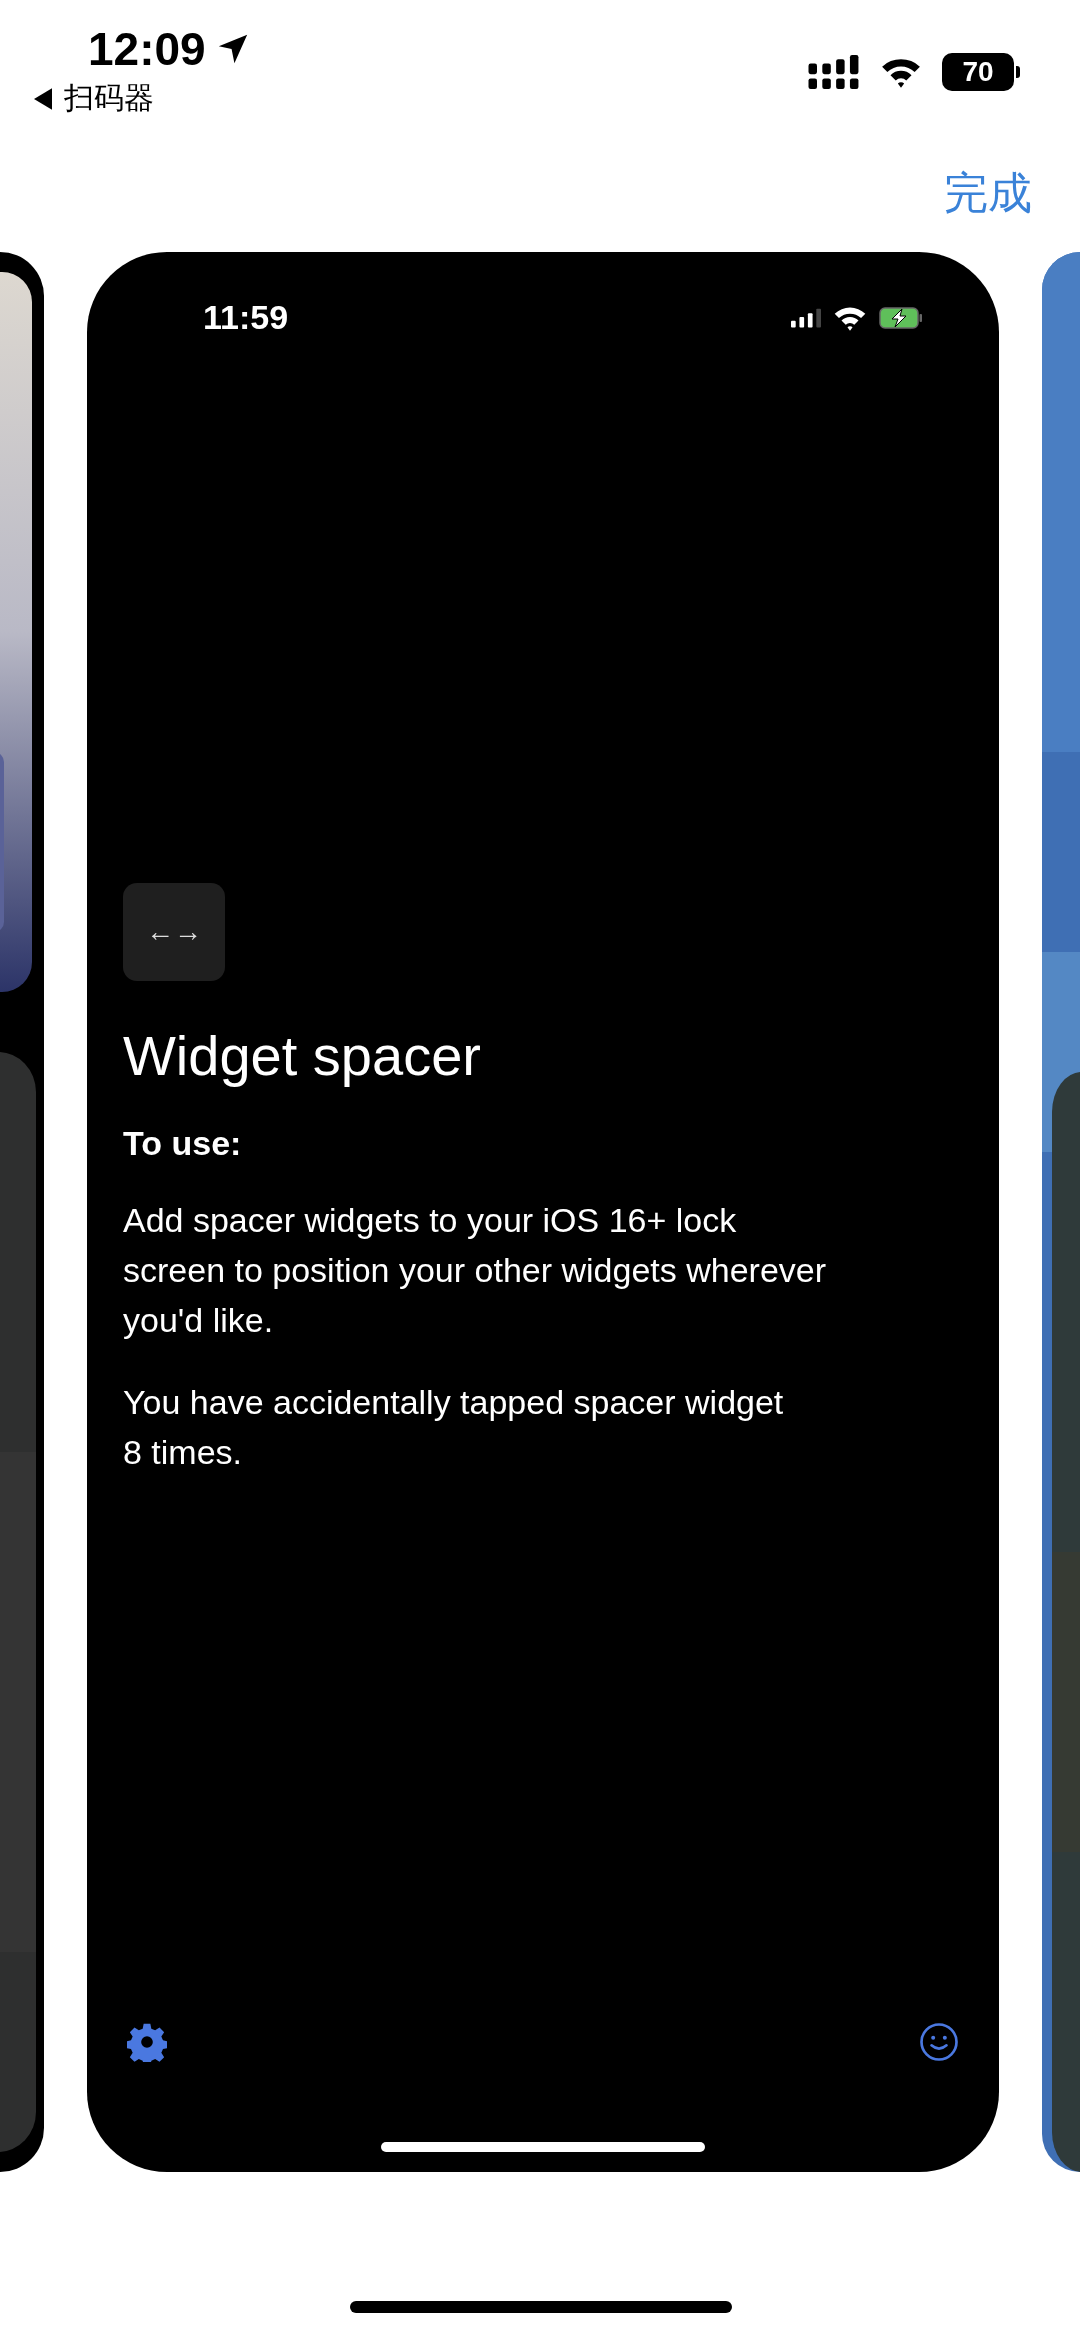 The image size is (1080, 2337). Describe the element at coordinates (475, 1270) in the screenshot. I see `description-text: Add spacer widgets to your iOS 16+ lock screen to position your other widgets wherever you'd like.` at that location.